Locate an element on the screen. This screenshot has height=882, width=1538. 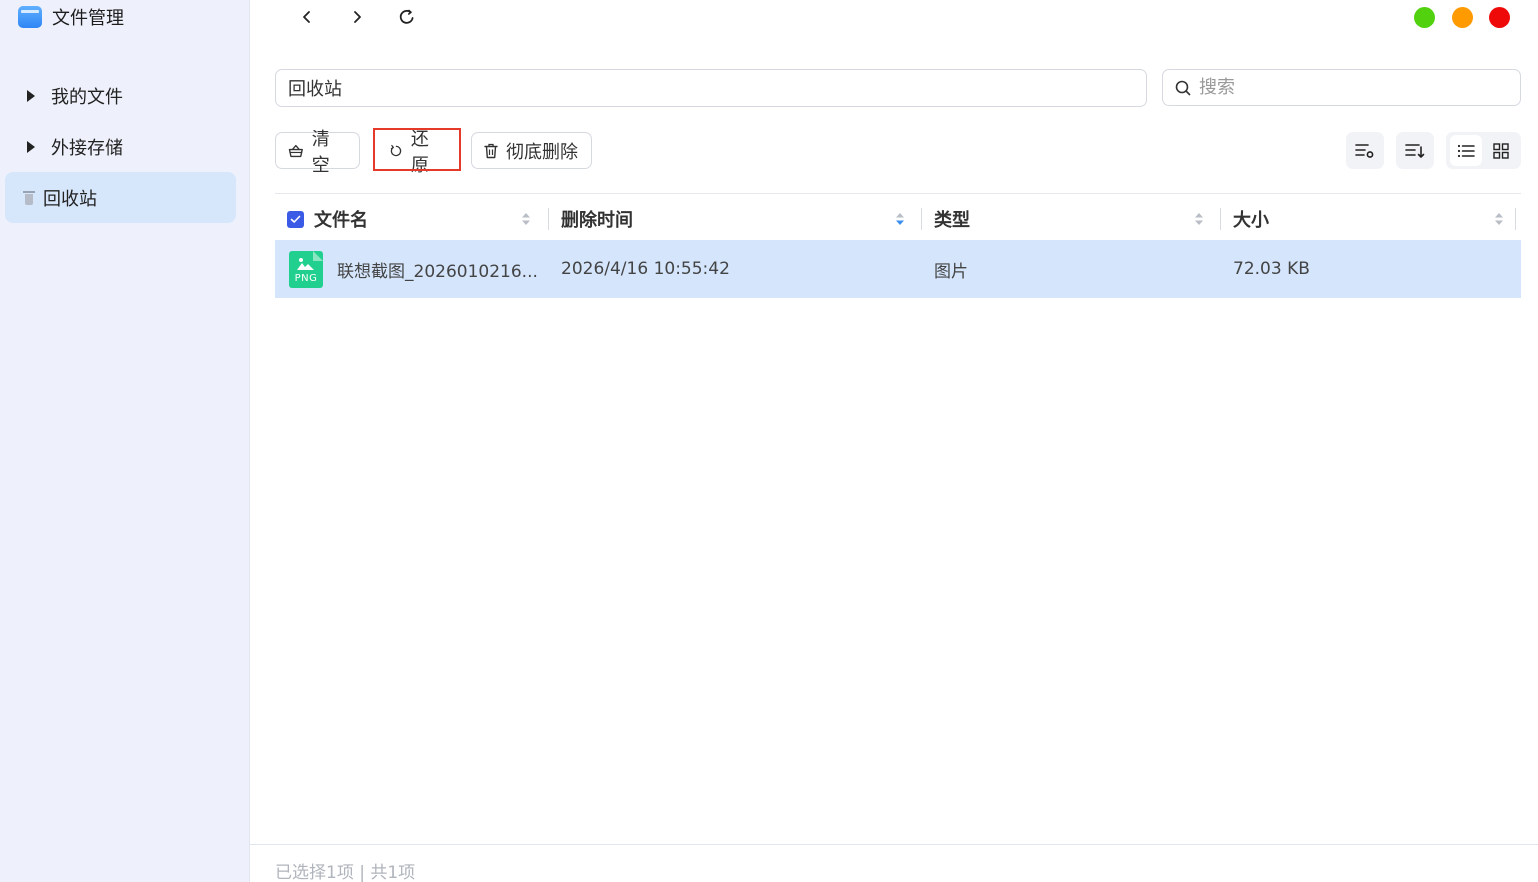
grid-view-button is located at coordinates (1501, 150).